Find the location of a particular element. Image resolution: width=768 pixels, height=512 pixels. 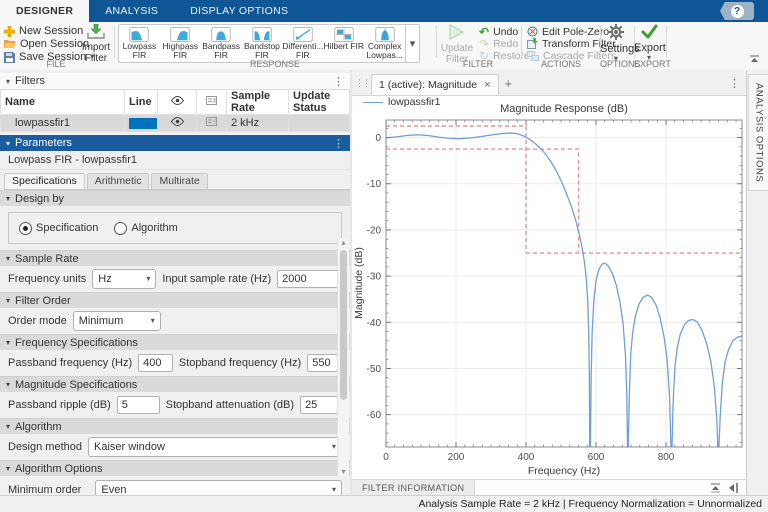

scroll-down-icon: ▾ is located at coordinates (343, 472).